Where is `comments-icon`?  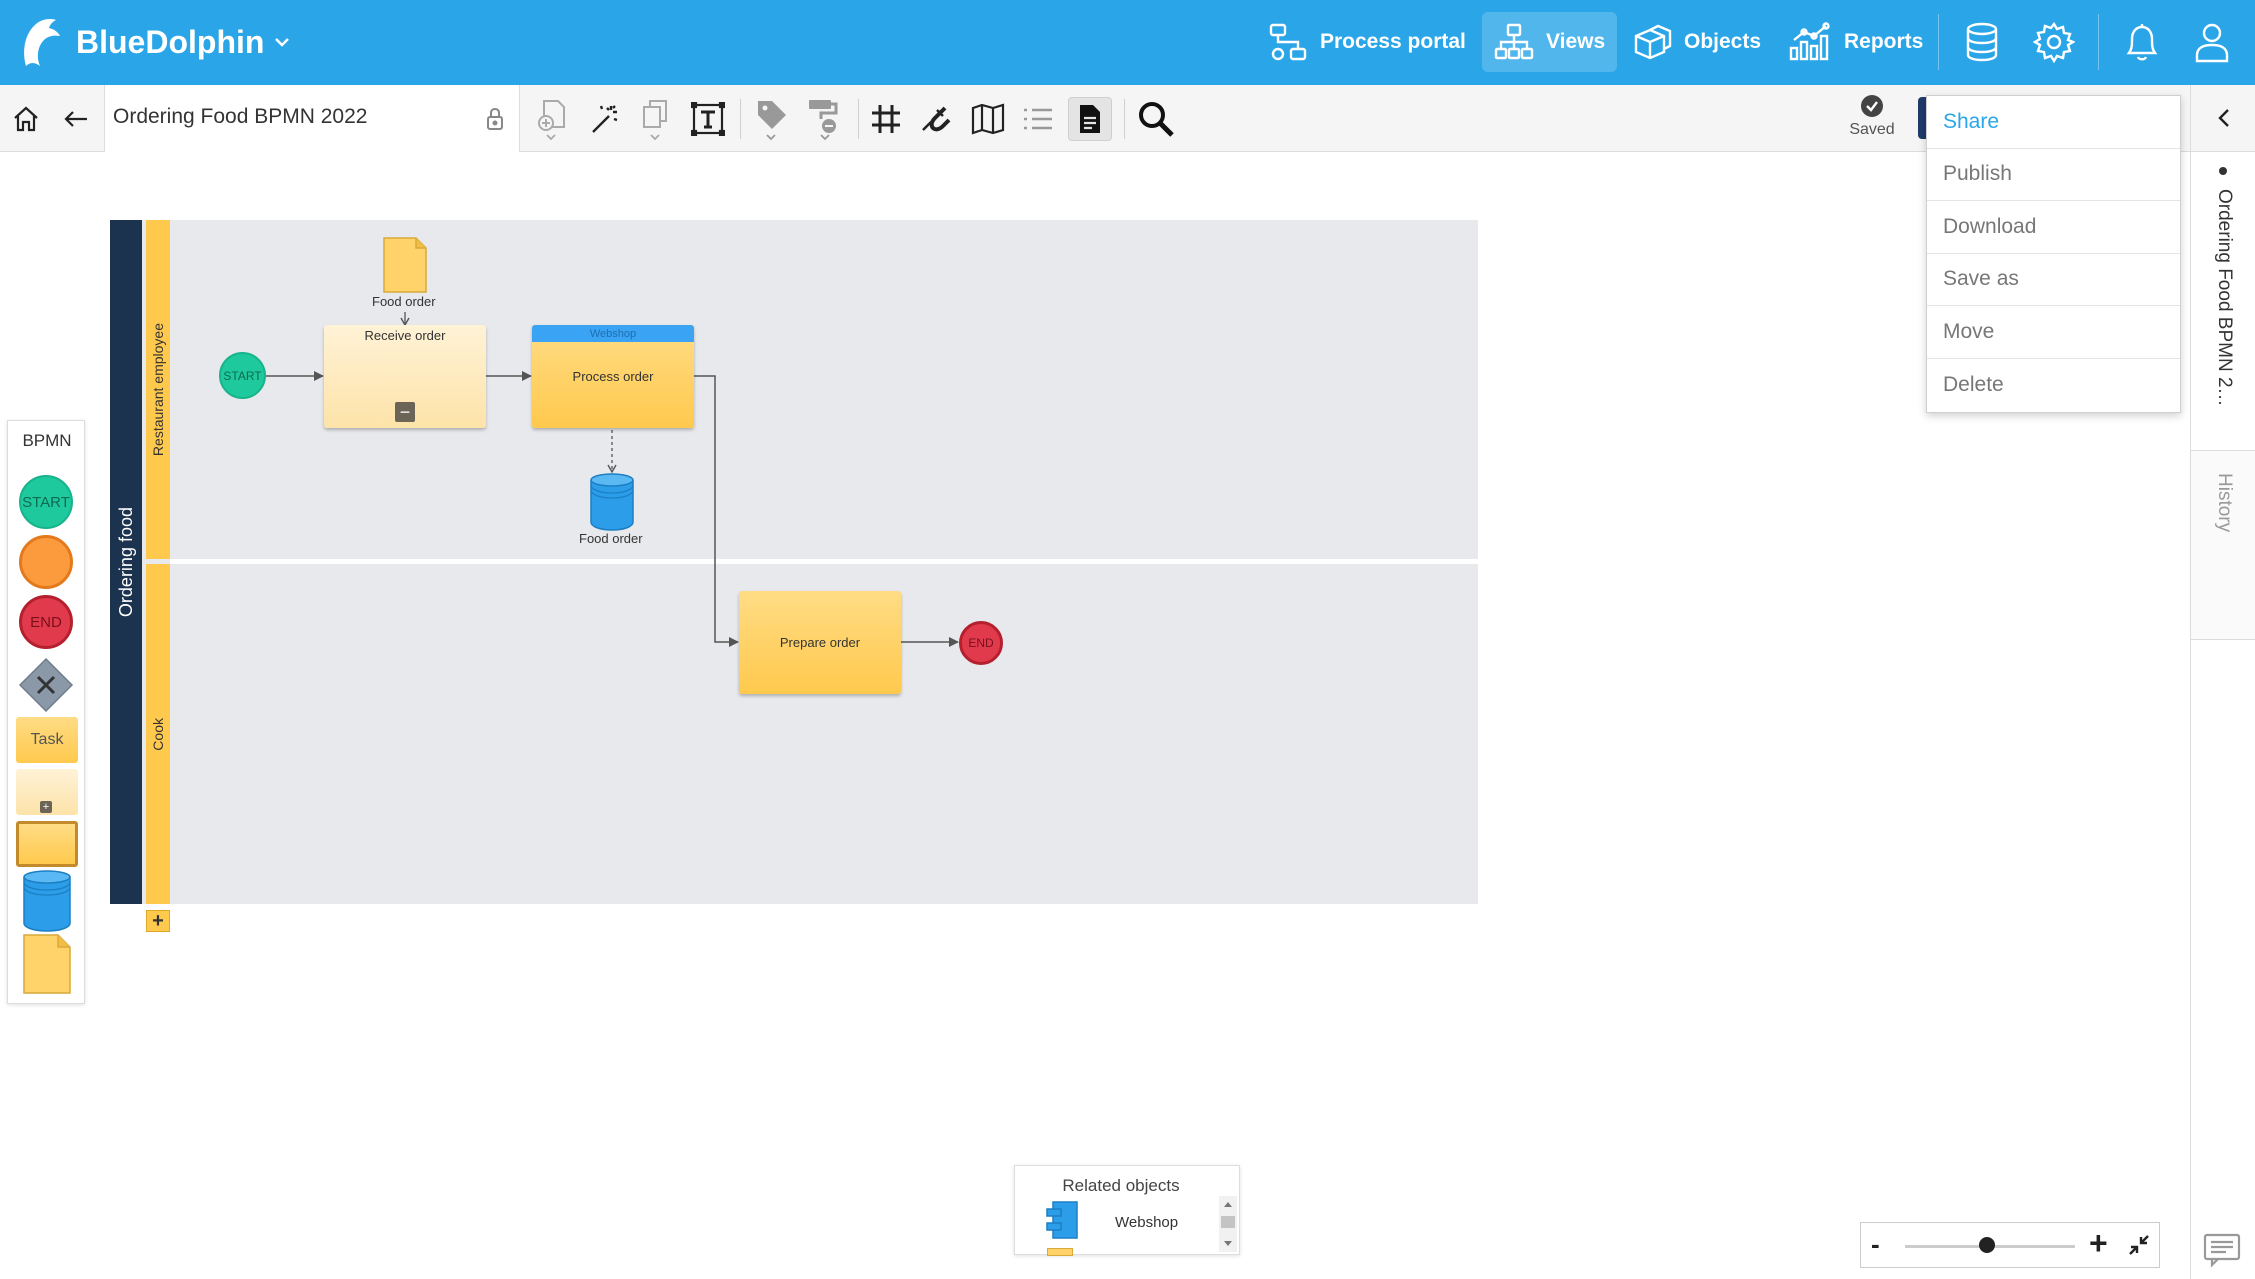
comments-icon is located at coordinates (2222, 1250).